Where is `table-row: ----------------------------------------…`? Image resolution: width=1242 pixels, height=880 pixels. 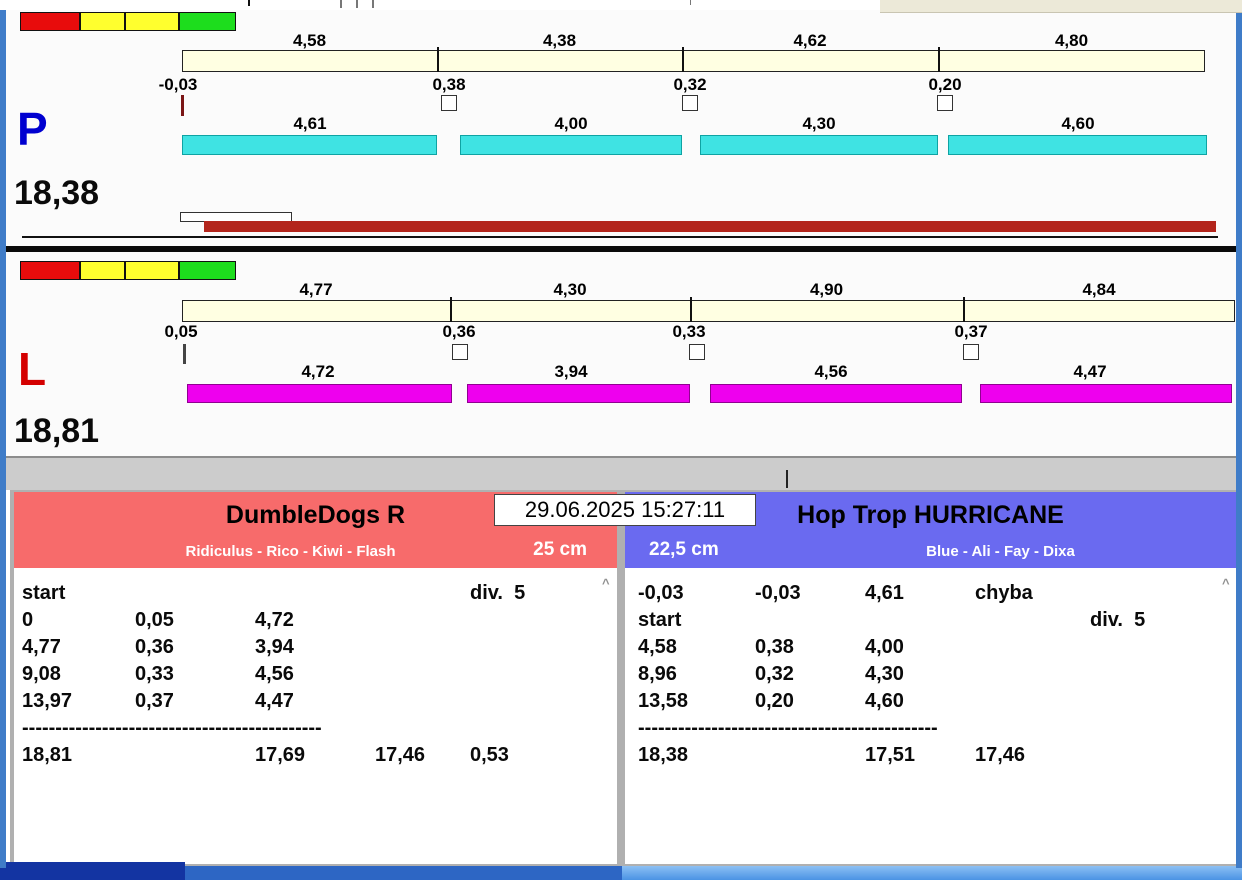 table-row: ----------------------------------------… is located at coordinates (319, 728).